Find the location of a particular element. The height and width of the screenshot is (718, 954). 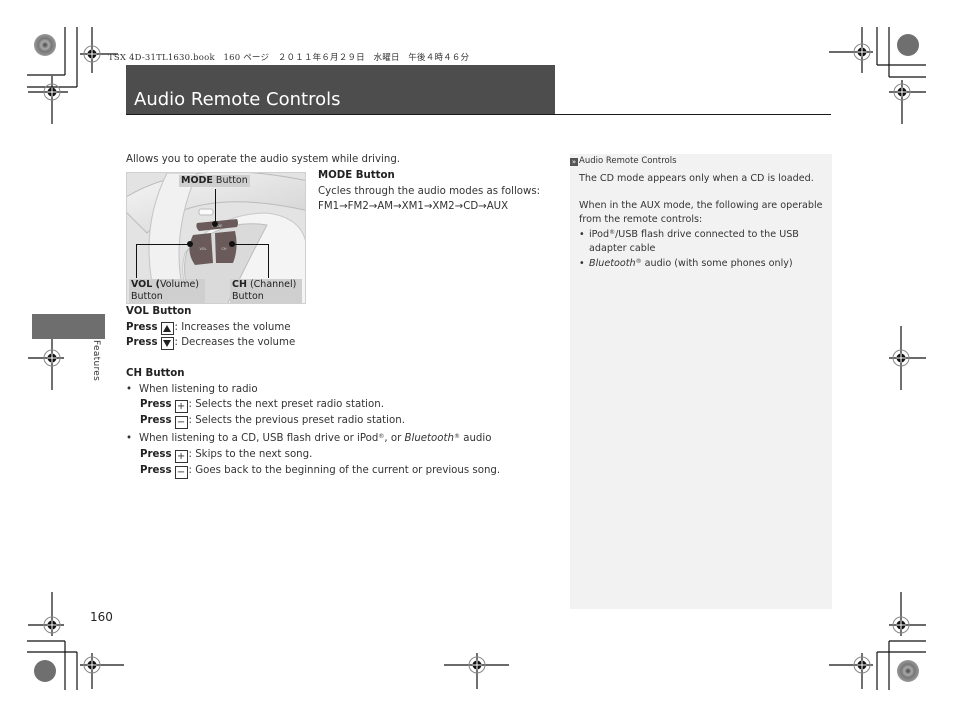

bullet-text: audio (with some phones only) is located at coordinates (717, 263).